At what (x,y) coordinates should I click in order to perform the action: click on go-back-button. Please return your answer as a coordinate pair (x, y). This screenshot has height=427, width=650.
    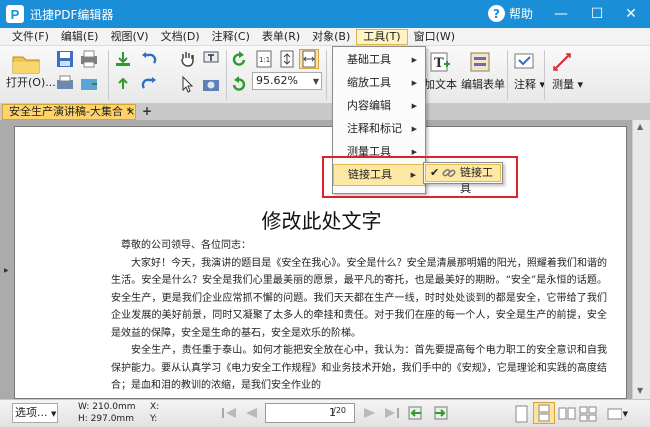
    Looking at the image, I should click on (416, 413).